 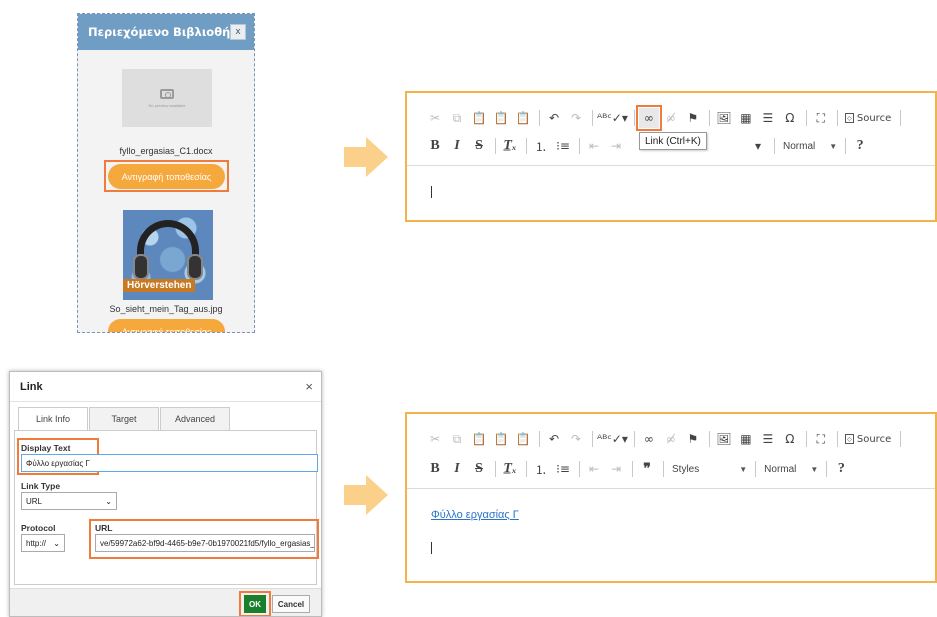 What do you see at coordinates (673, 141) in the screenshot?
I see `link-tooltip: Link (Ctrl+K)` at bounding box center [673, 141].